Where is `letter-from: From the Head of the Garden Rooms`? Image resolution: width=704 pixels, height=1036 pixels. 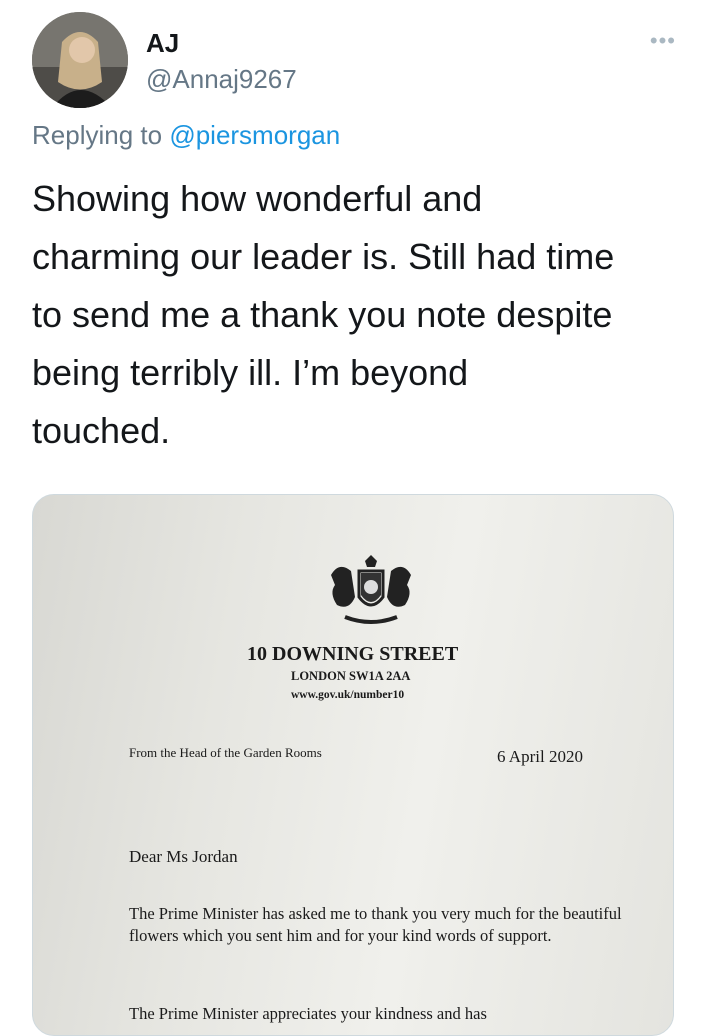
letter-from: From the Head of the Garden Rooms is located at coordinates (225, 752).